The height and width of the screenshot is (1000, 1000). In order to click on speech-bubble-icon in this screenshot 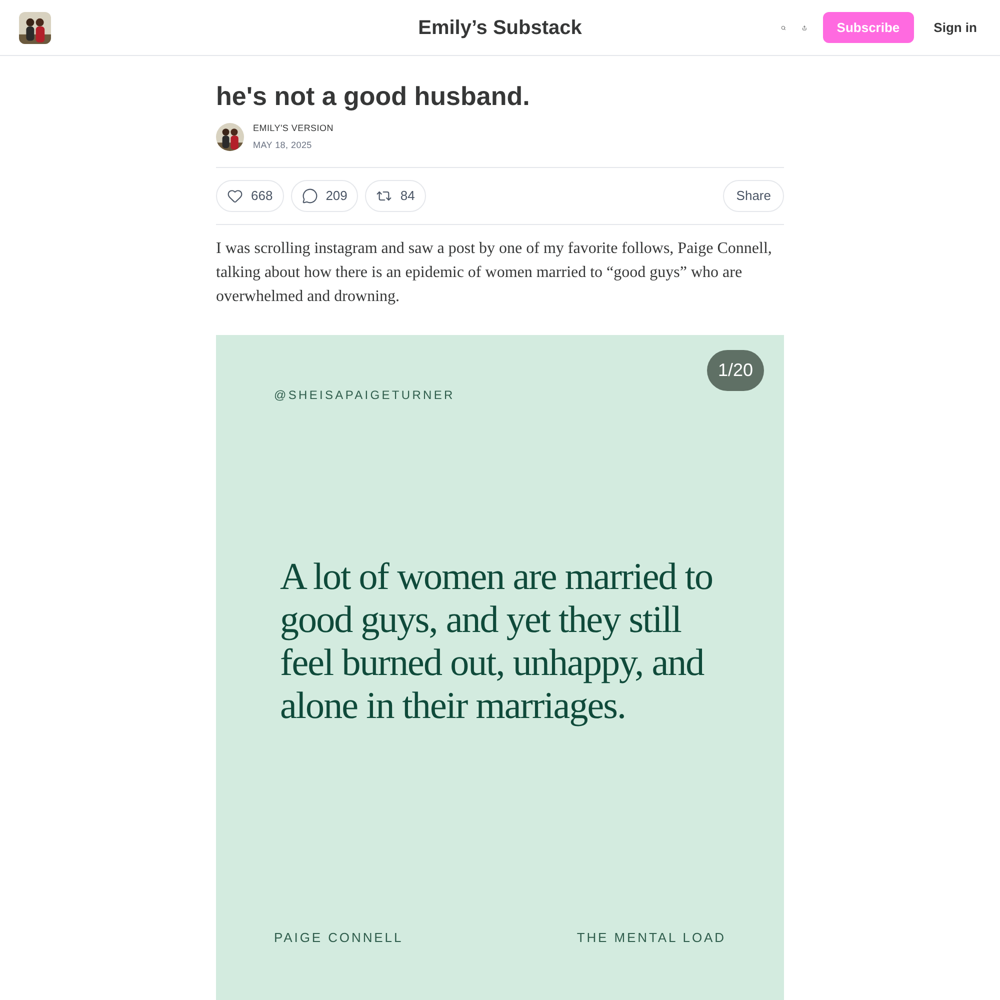, I will do `click(310, 196)`.